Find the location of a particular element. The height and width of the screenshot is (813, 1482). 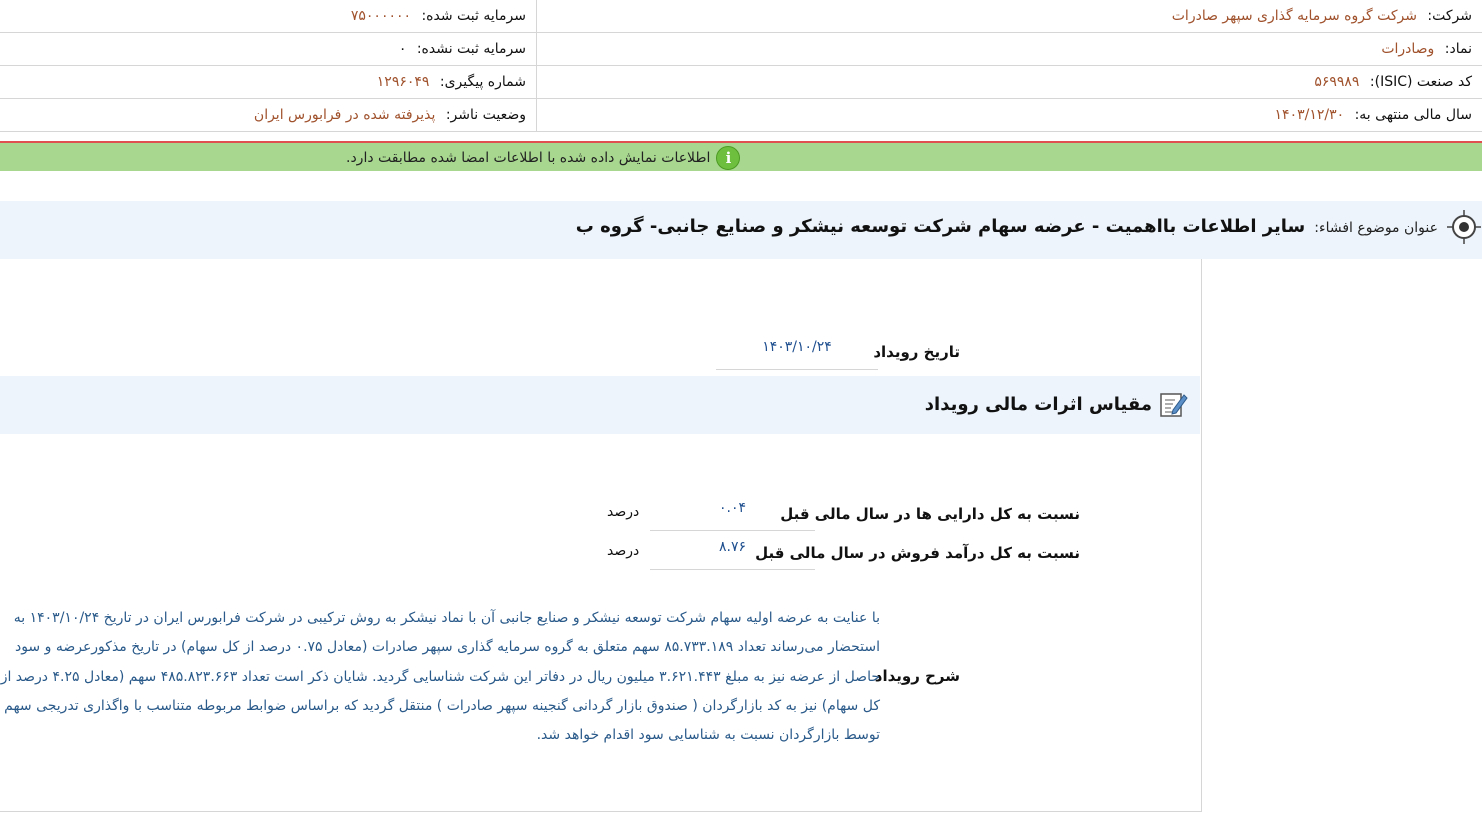

financial-section-heading: مقیاس اثرات مالی رویداد is located at coordinates (1056, 404).